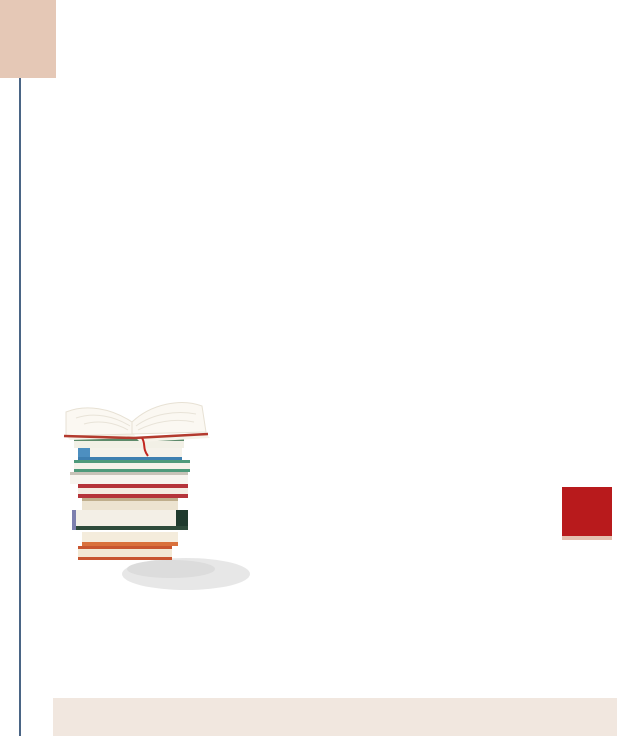 The height and width of the screenshot is (736, 640). I want to click on footer-band, so click(335, 717).